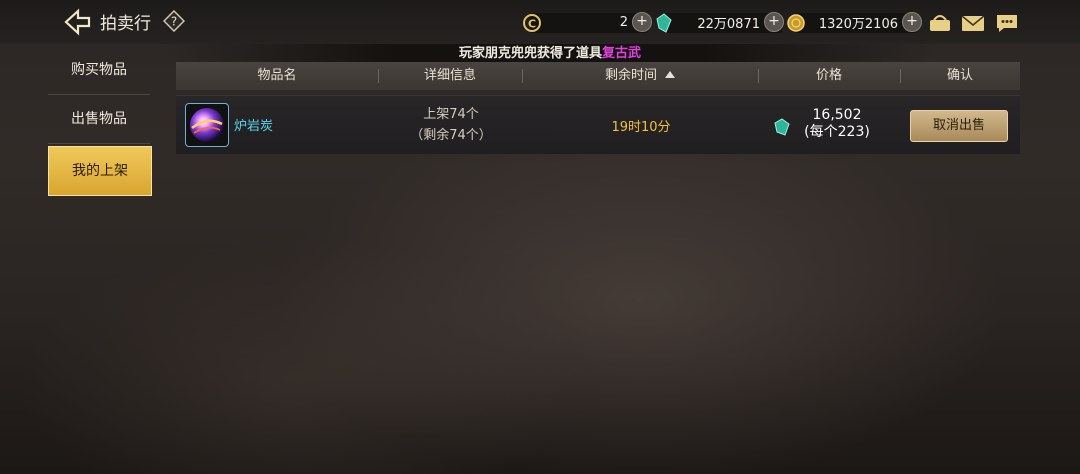 The image size is (1080, 474). Describe the element at coordinates (940, 23) in the screenshot. I see `shop-bag-icon` at that location.